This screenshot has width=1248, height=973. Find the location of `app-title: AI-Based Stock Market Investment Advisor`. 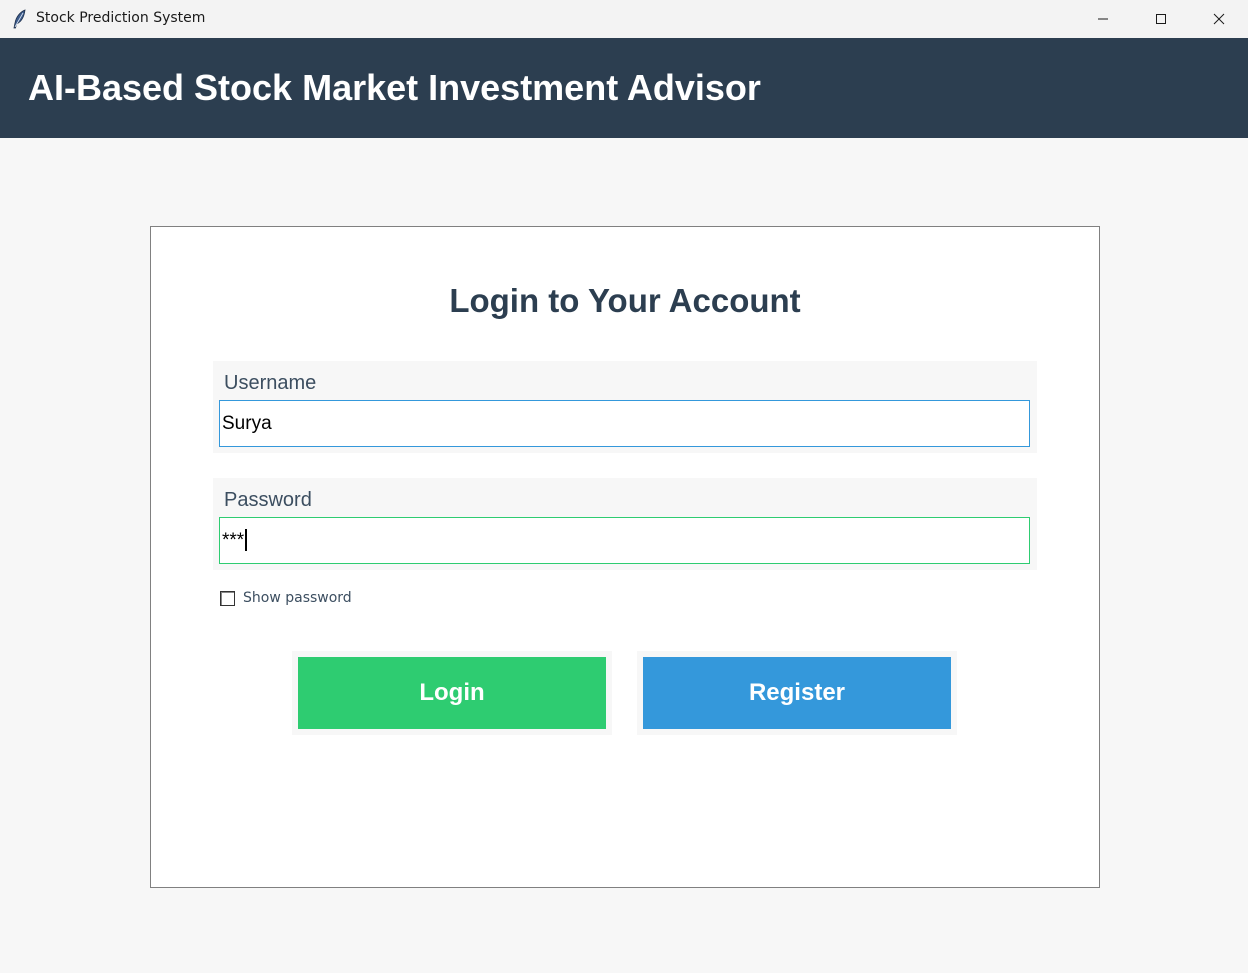

app-title: AI-Based Stock Market Investment Advisor is located at coordinates (394, 87).